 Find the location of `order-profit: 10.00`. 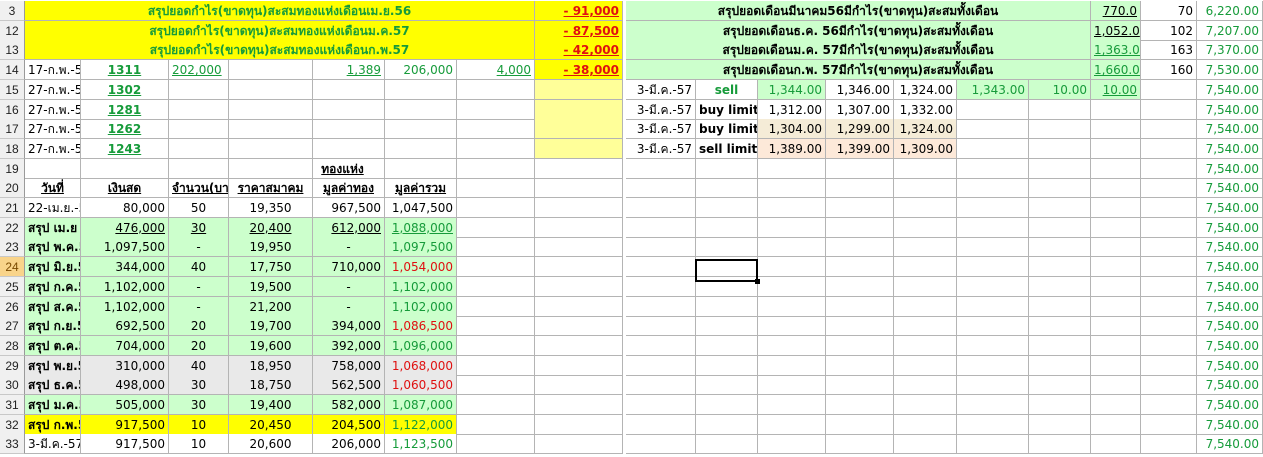

order-profit: 10.00 is located at coordinates (1060, 89).